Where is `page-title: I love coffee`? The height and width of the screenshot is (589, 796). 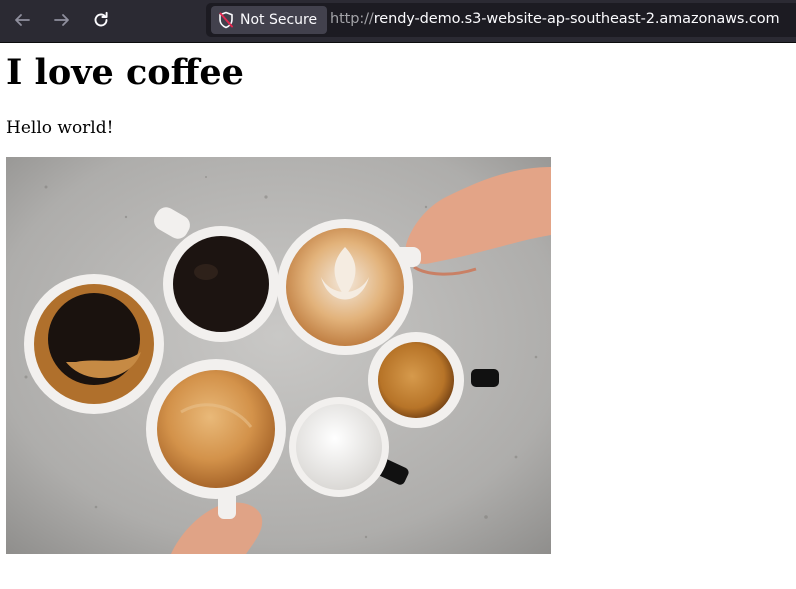 page-title: I love coffee is located at coordinates (125, 72).